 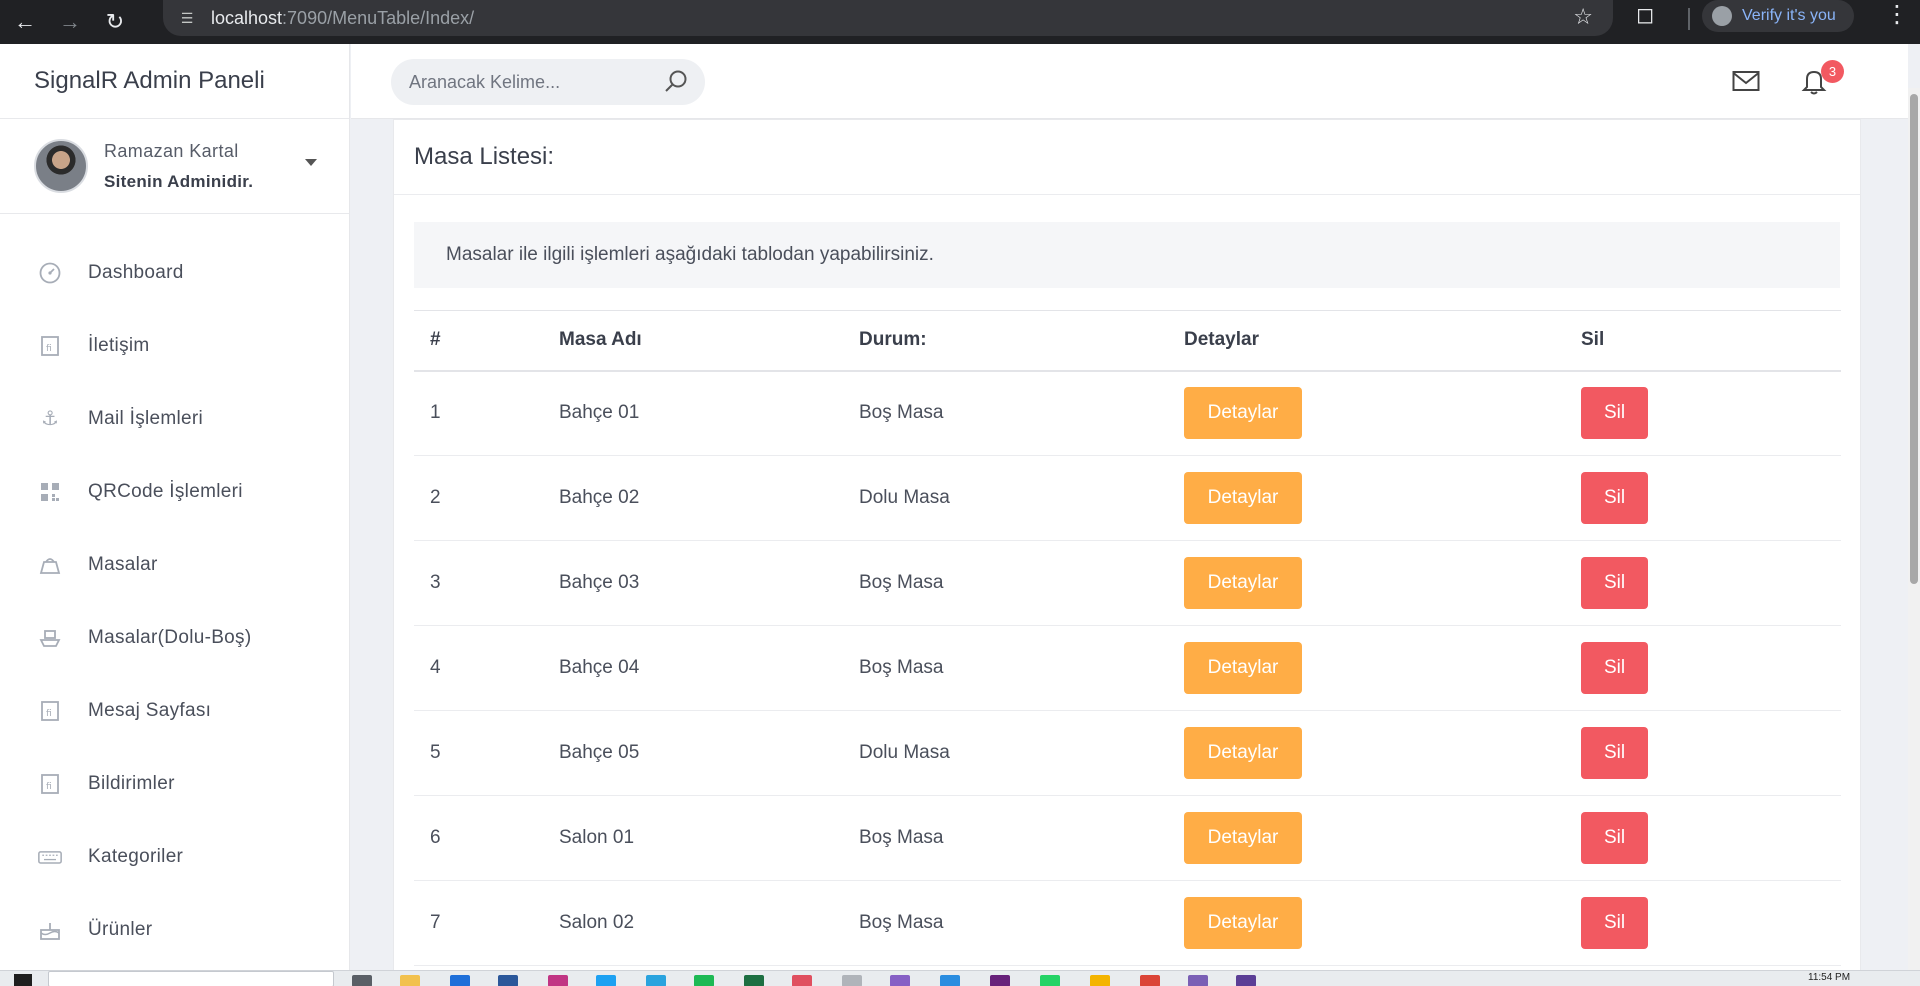 What do you see at coordinates (362, 980) in the screenshot?
I see `task-view-icon` at bounding box center [362, 980].